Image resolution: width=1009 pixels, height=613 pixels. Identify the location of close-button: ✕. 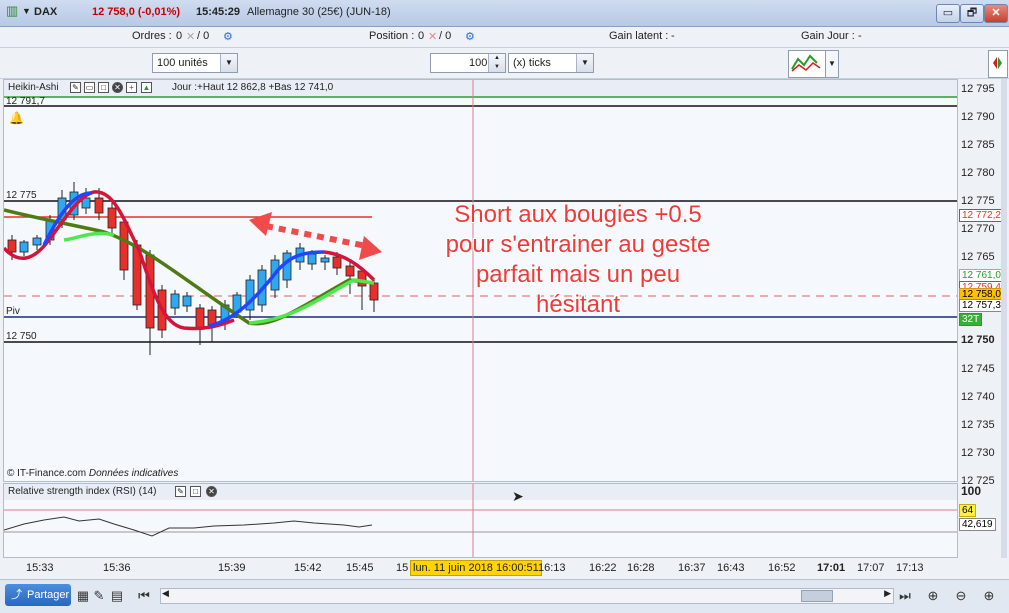
(996, 13).